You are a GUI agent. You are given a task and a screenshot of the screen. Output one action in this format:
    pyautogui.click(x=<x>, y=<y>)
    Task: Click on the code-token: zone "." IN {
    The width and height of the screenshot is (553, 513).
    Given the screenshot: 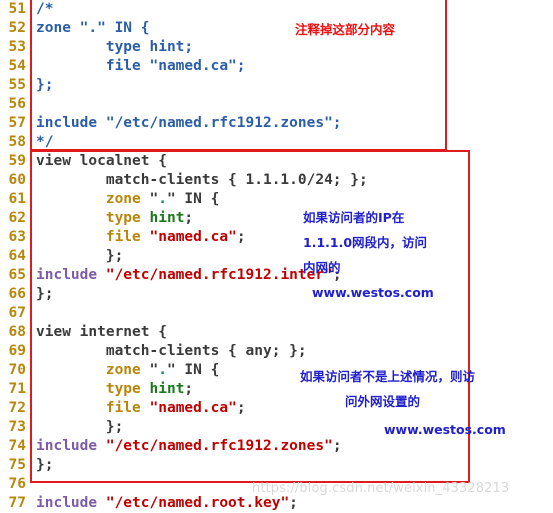 What is the action you would take?
    pyautogui.click(x=93, y=28)
    